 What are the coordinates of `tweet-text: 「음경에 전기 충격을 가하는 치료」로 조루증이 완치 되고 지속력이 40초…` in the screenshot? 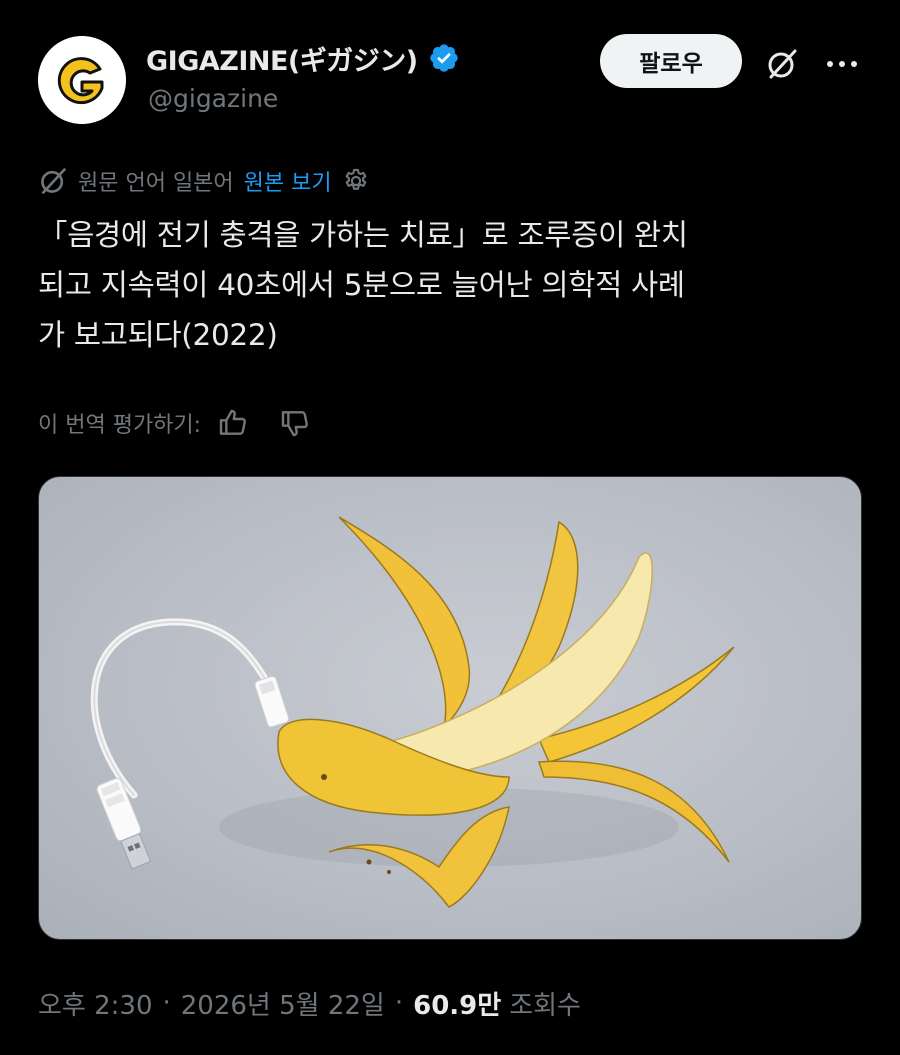 It's located at (451, 285).